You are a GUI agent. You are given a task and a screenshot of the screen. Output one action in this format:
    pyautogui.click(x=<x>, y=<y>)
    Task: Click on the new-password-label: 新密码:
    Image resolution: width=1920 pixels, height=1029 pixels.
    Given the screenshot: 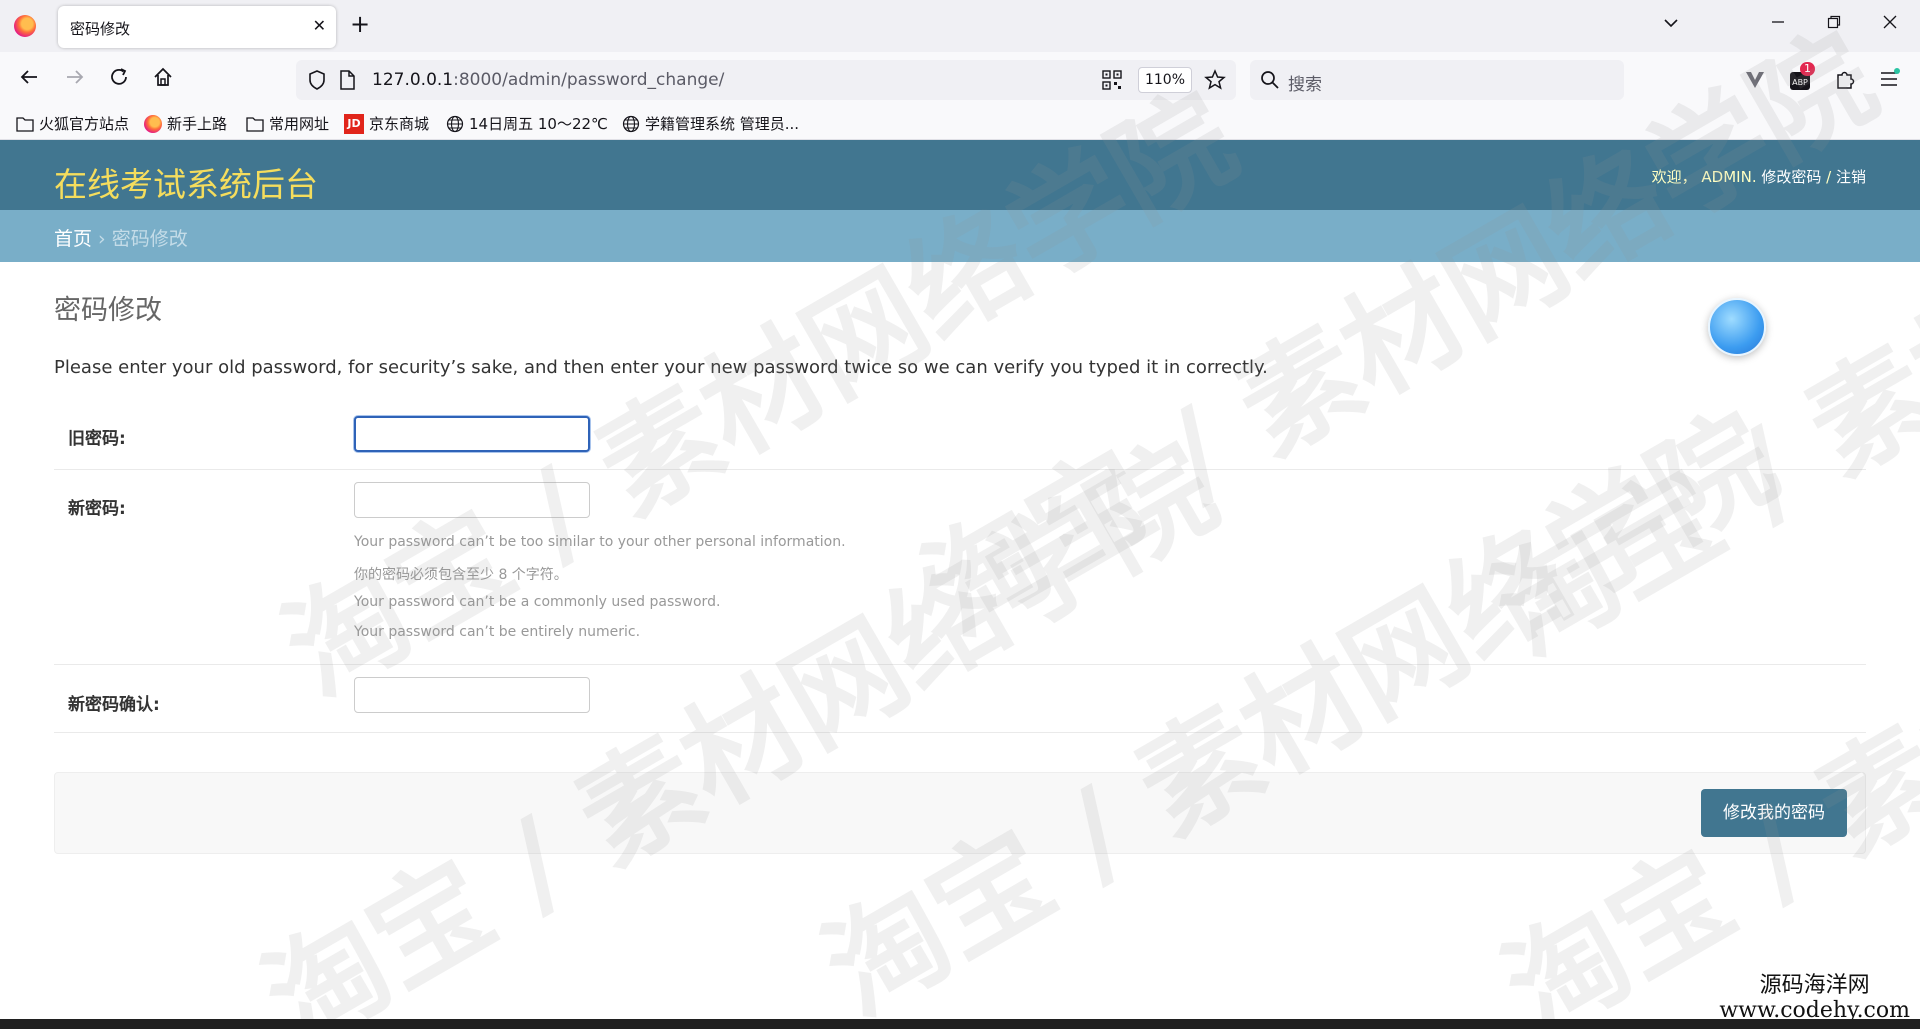 What is the action you would take?
    pyautogui.click(x=97, y=509)
    